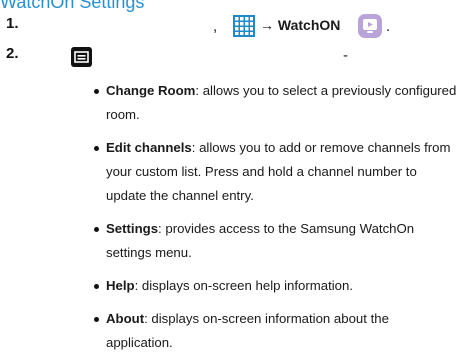  Describe the element at coordinates (125, 318) in the screenshot. I see `option-term: About` at that location.